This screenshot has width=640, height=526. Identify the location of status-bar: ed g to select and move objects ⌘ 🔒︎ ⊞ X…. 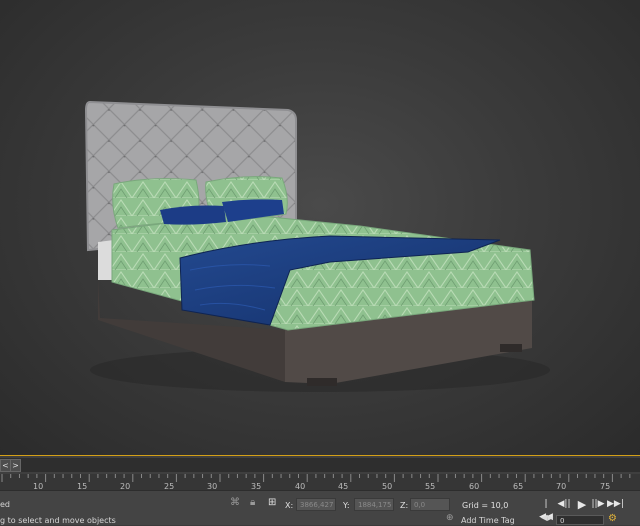
(320, 507).